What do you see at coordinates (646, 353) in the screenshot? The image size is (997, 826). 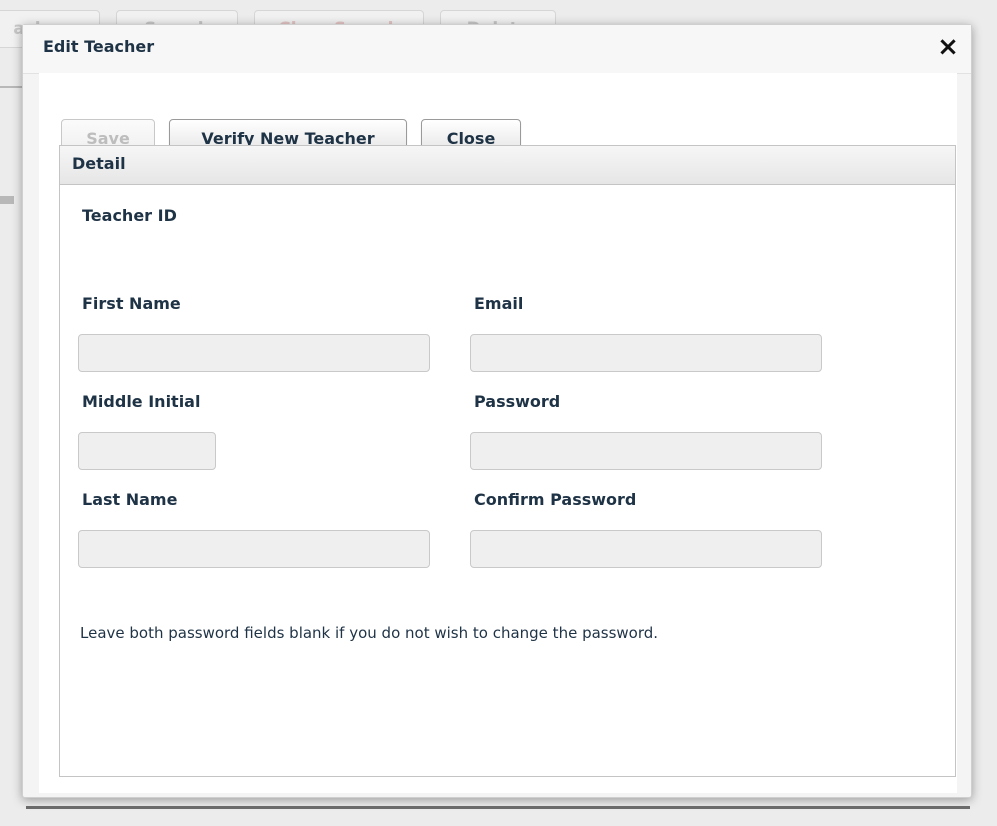 I see `email-field` at bounding box center [646, 353].